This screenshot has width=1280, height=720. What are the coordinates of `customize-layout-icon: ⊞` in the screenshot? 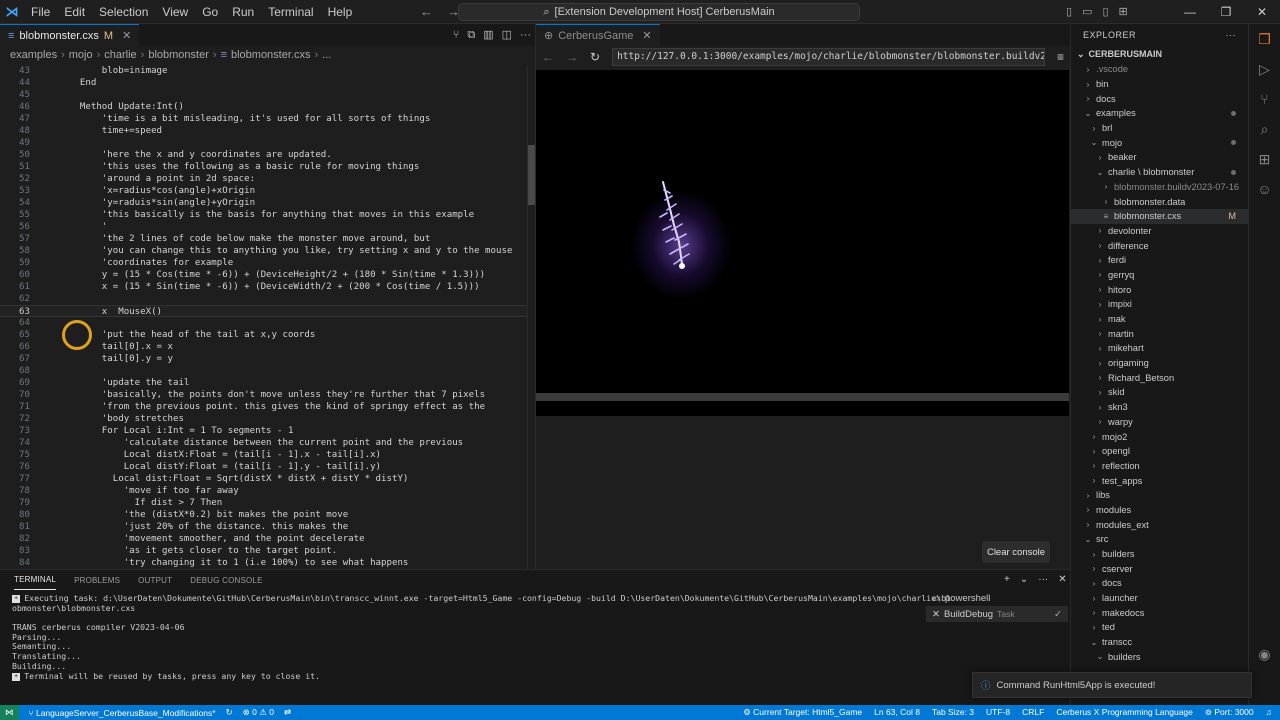 It's located at (1123, 12).